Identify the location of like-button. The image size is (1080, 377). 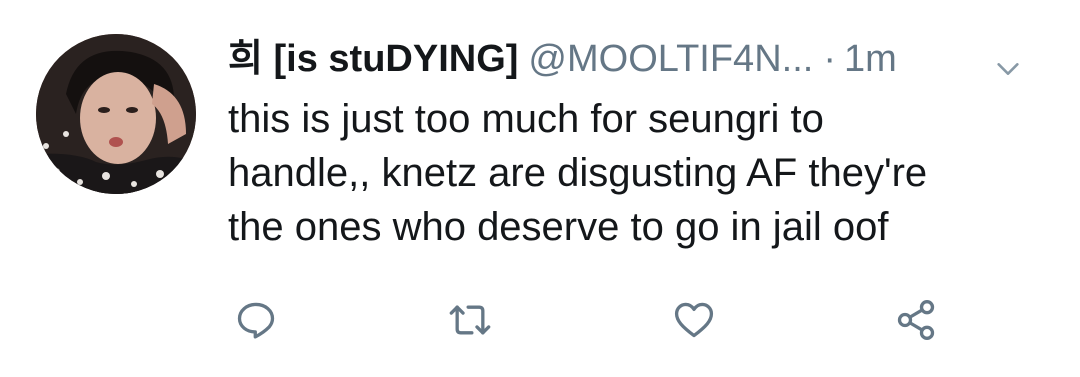
(694, 320).